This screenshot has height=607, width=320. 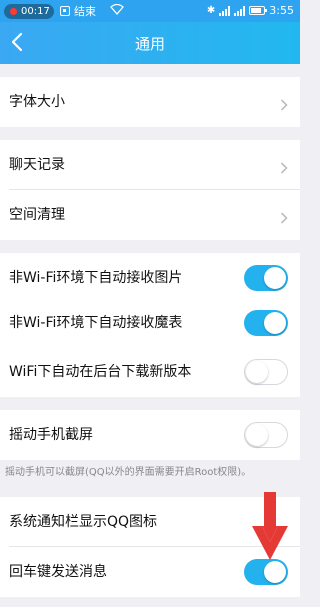 What do you see at coordinates (258, 10) in the screenshot?
I see `battery-icon` at bounding box center [258, 10].